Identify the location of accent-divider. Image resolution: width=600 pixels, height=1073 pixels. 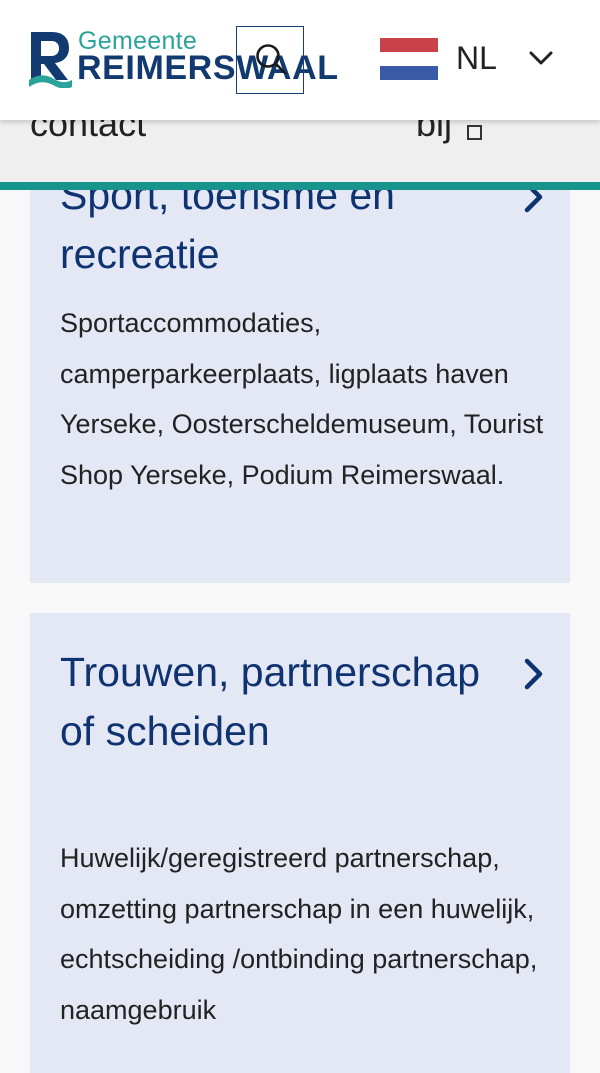
(300, 186).